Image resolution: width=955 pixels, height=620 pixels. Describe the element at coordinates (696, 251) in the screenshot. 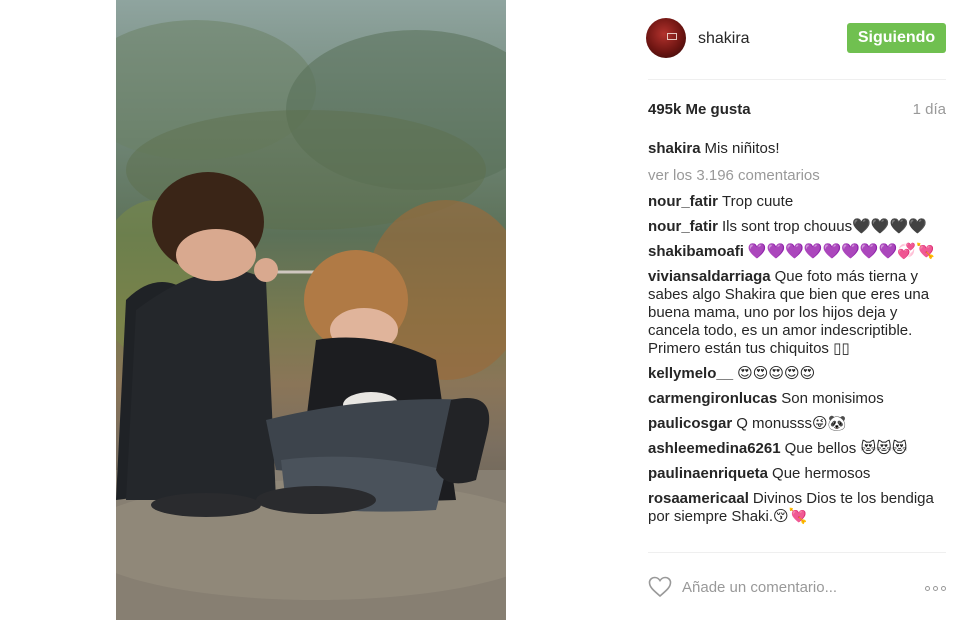

I see `comment-author: shakibamoafi` at that location.